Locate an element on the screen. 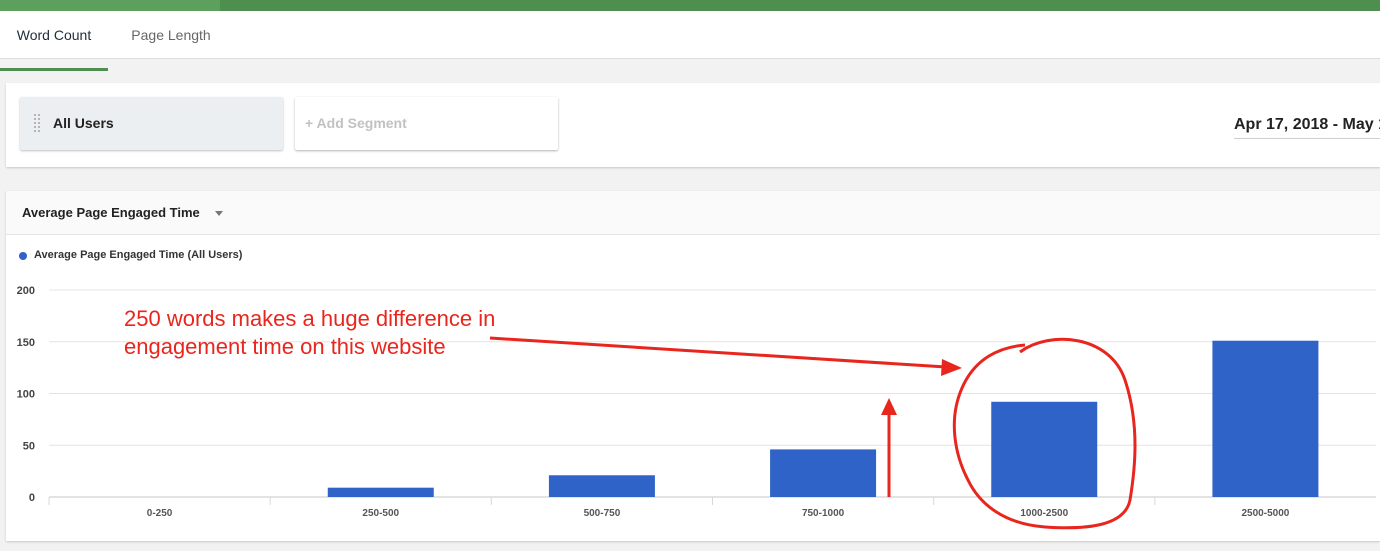 The image size is (1380, 551). y-tick-label: 100 is located at coordinates (26, 395).